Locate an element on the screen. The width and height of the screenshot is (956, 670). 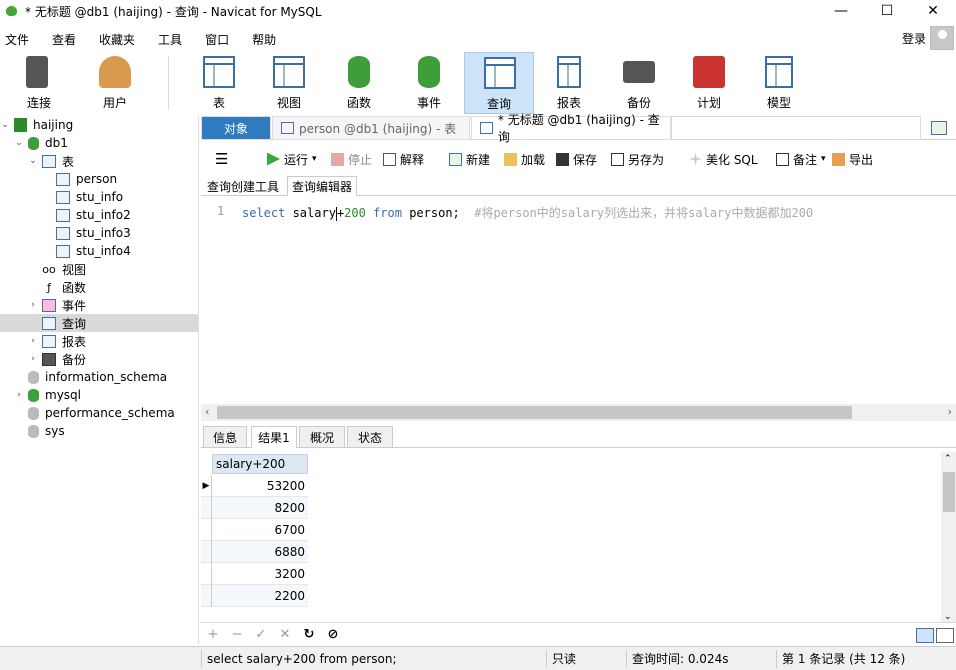
tab-untitled-query: * 无标题 @db1 (haijing) - 查询 is located at coordinates (571, 128).